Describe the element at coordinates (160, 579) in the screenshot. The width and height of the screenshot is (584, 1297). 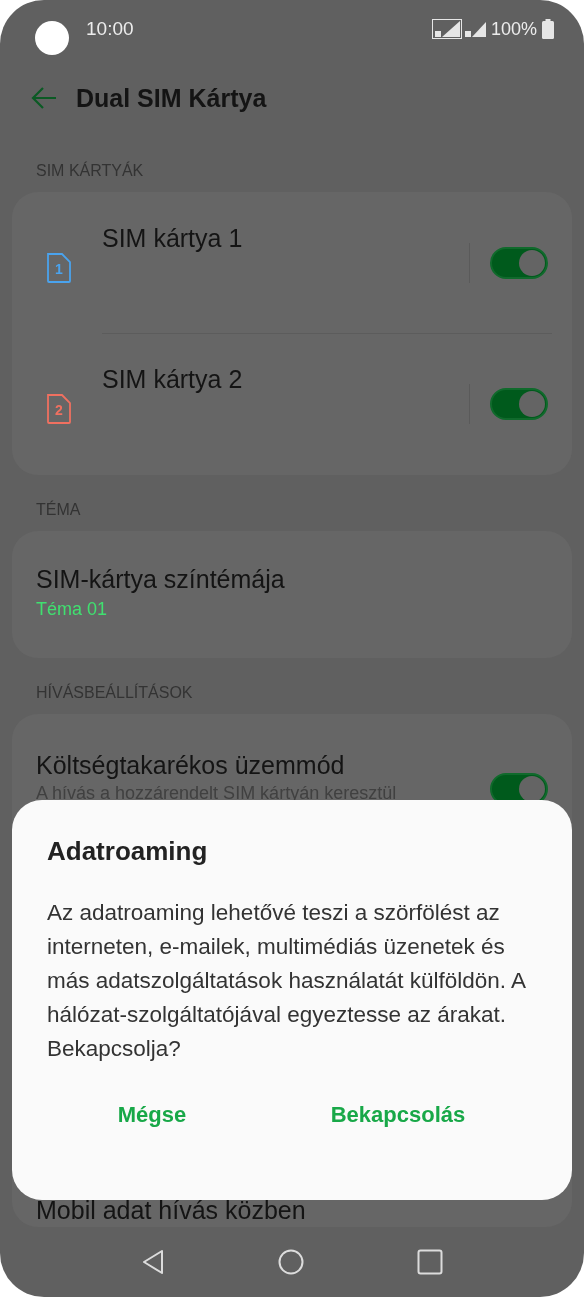
I see `setting-title: SIM-kártya színtémája` at that location.